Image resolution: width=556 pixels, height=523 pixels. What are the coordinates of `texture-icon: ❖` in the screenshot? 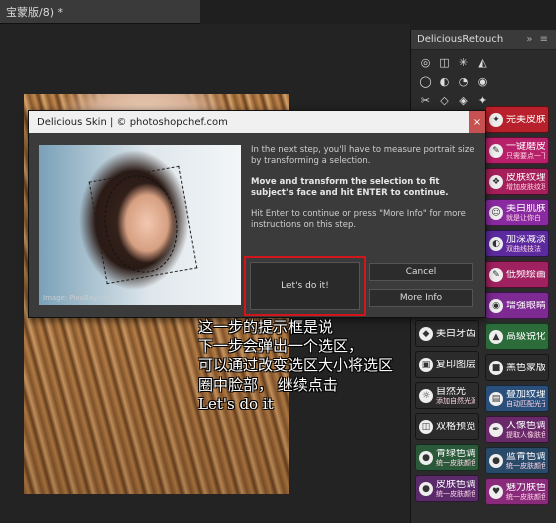 It's located at (496, 181).